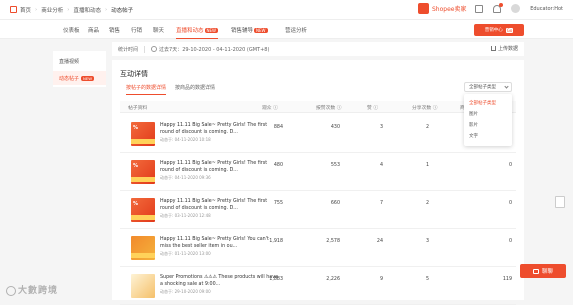 Image resolution: width=573 pixels, height=305 pixels. I want to click on sidebar-item-feed-posts: 动态帖子 NEW, so click(79, 78).